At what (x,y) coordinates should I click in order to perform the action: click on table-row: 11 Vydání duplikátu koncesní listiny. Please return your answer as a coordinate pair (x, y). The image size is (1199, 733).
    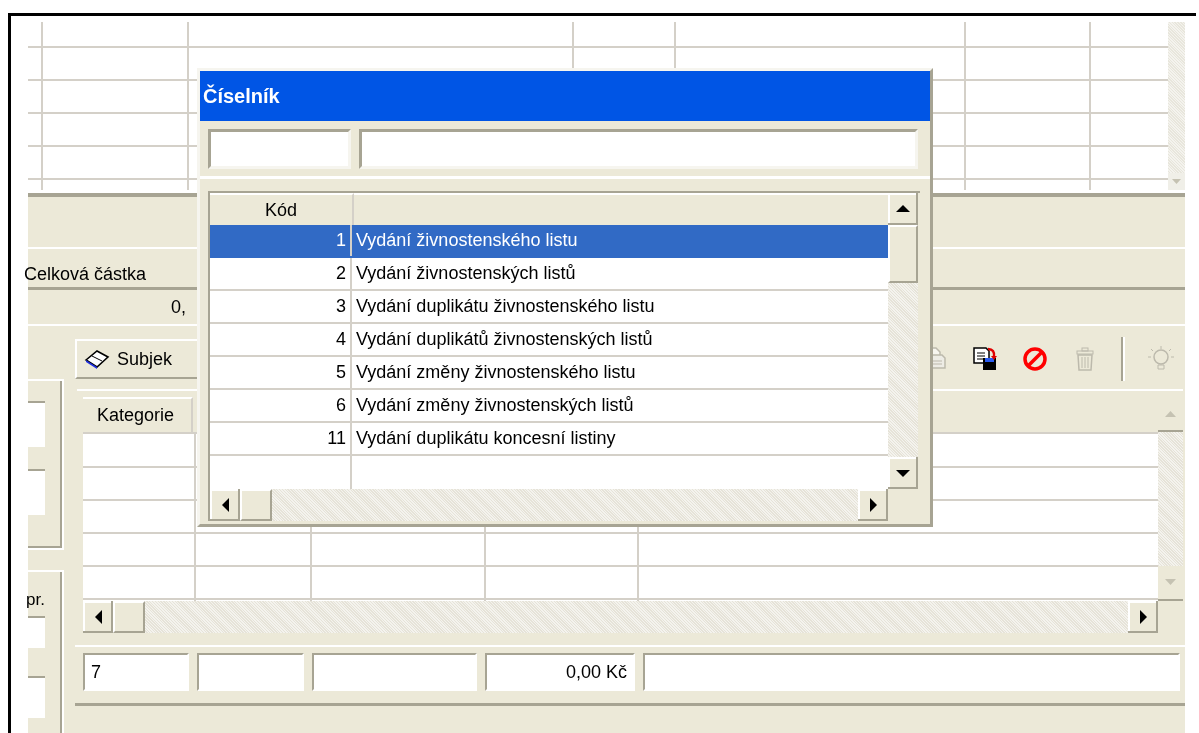
    Looking at the image, I should click on (549, 439).